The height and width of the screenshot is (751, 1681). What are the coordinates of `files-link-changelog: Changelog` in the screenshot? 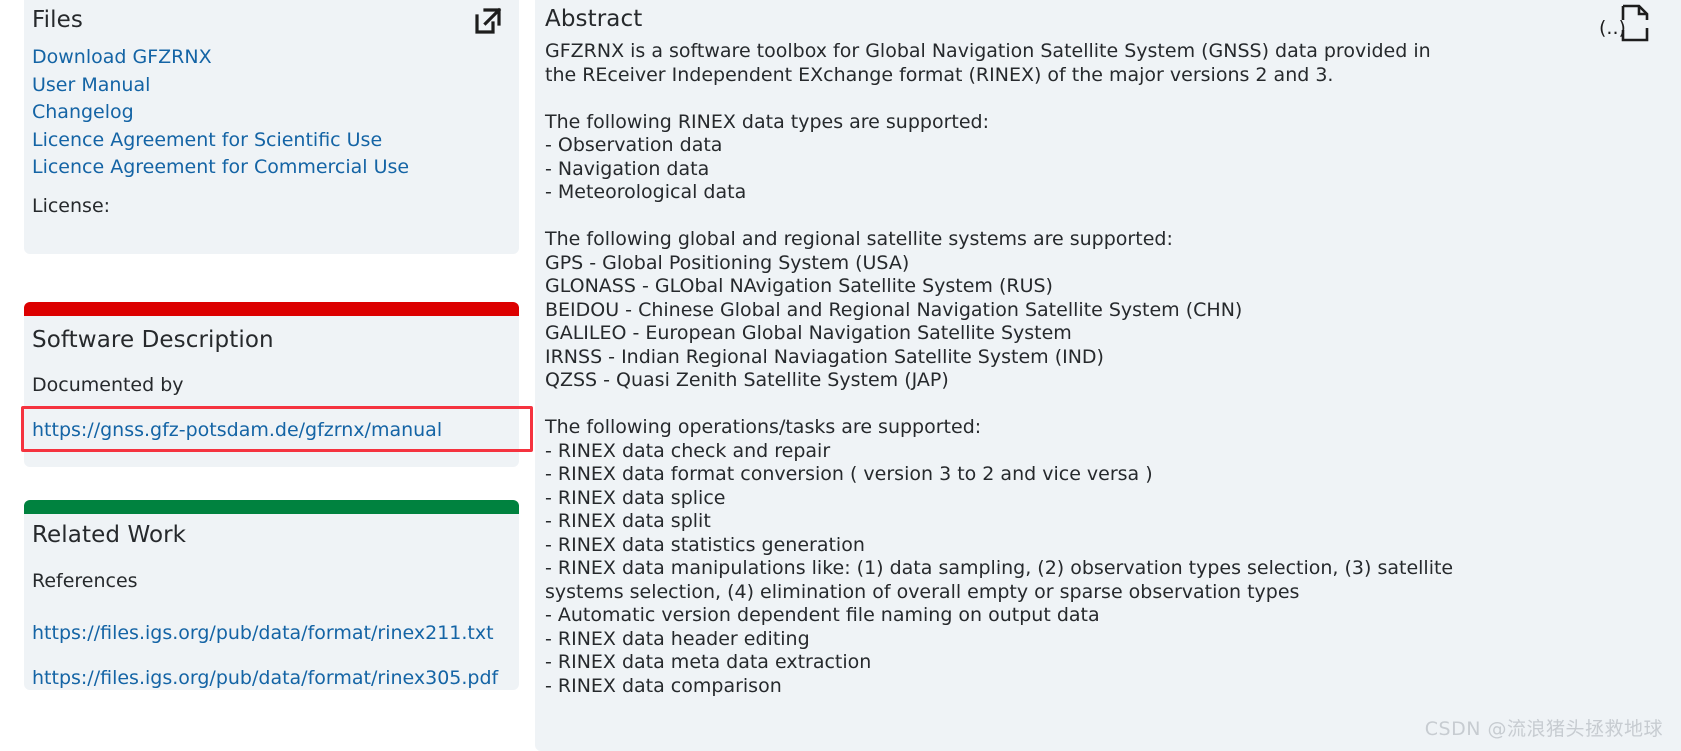 It's located at (267, 113).